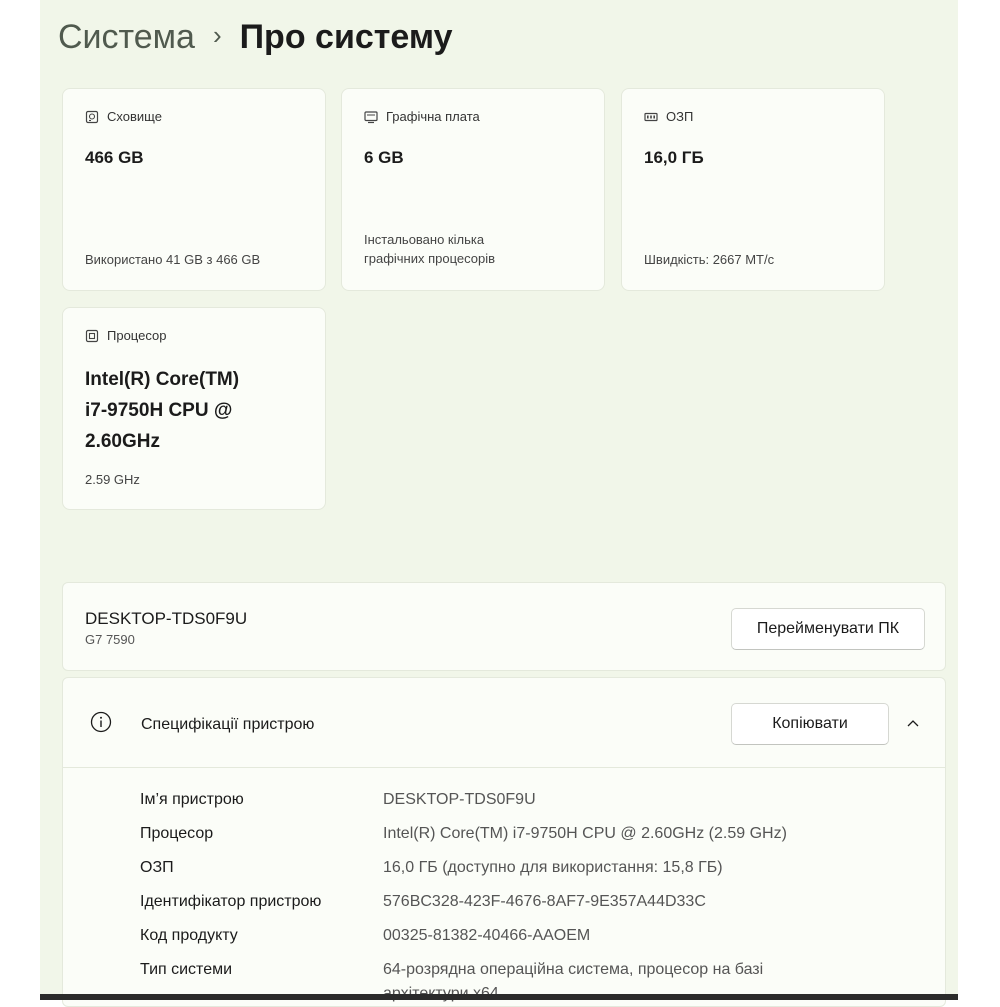 This screenshot has height=1007, width=1000. I want to click on window-margin, so click(979, 500).